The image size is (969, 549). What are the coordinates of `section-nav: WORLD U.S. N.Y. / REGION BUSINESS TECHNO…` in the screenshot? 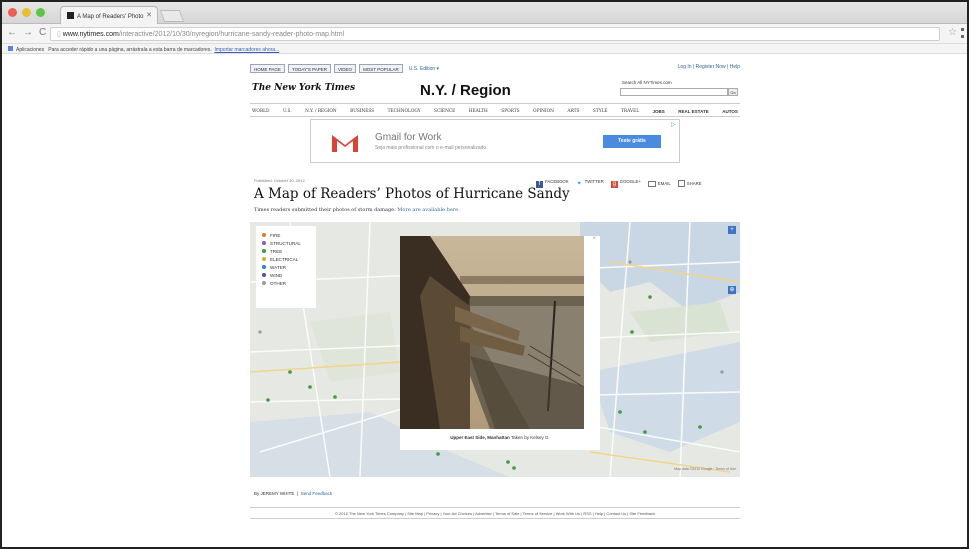 It's located at (495, 111).